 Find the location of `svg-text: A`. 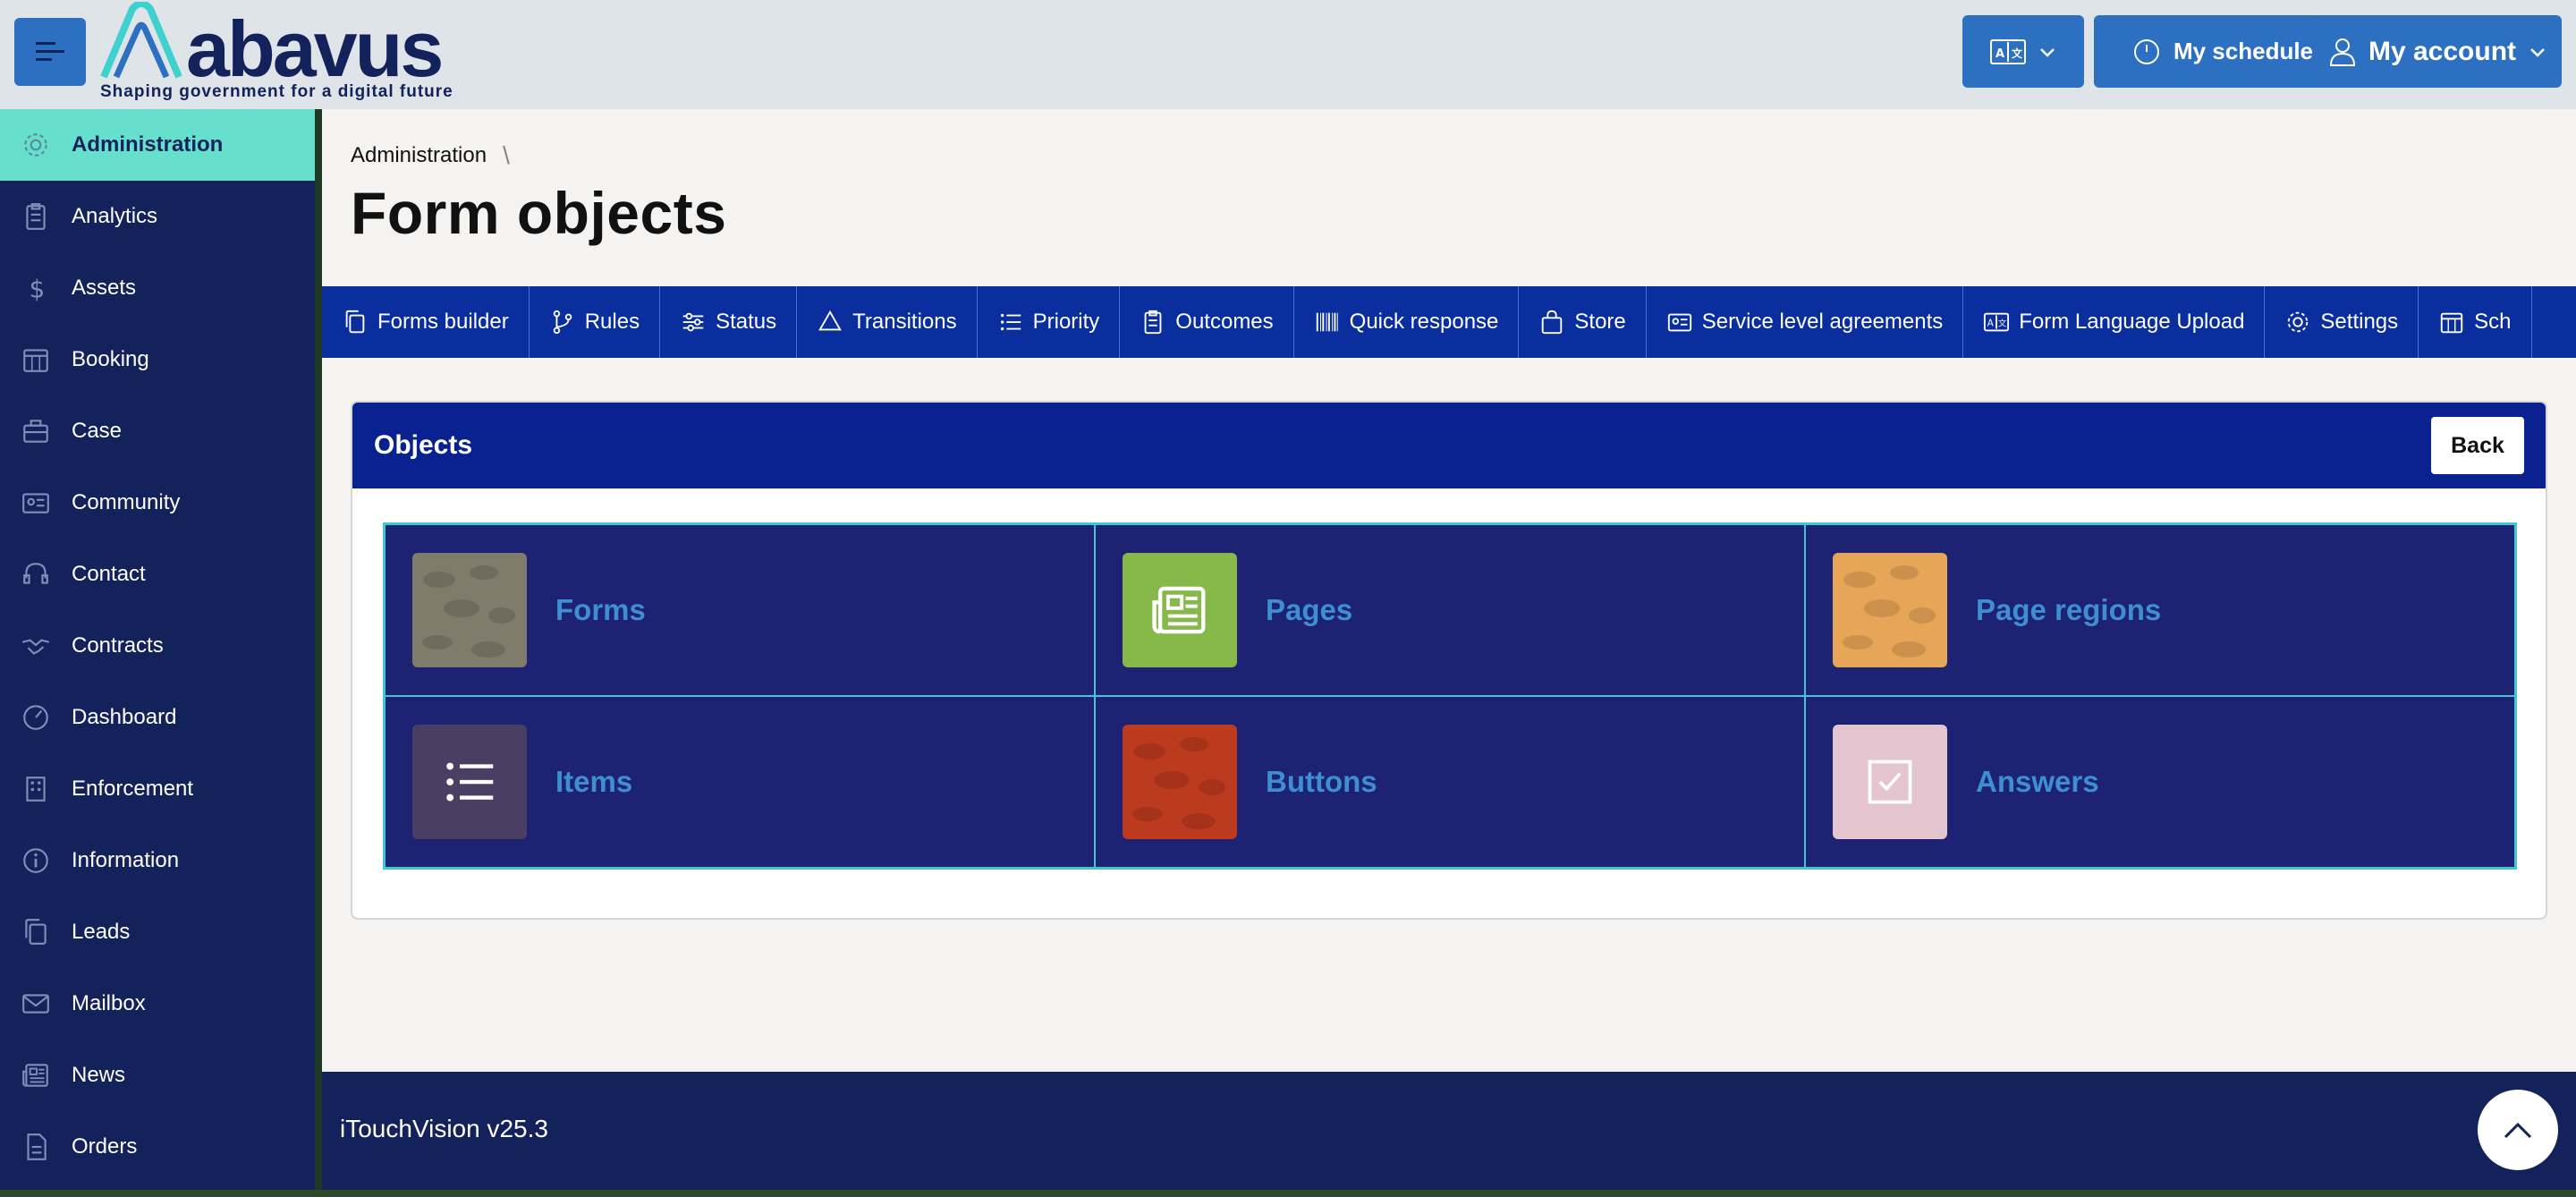

svg-text: A is located at coordinates (2000, 54).